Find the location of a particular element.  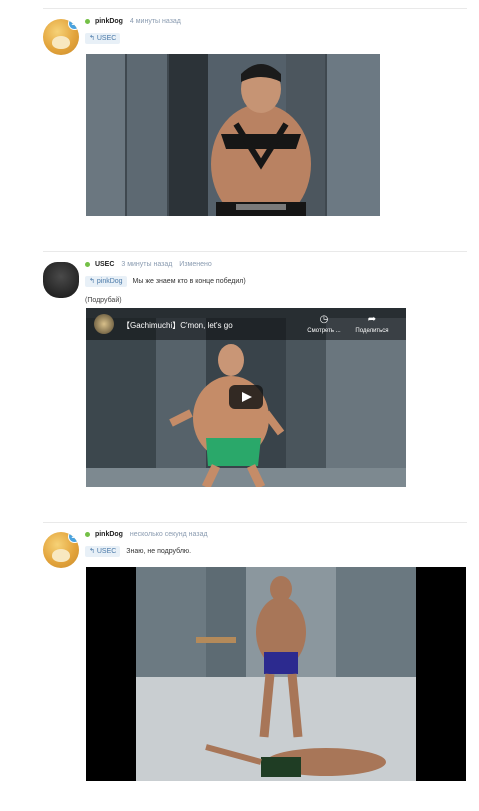

embedded-gif is located at coordinates (233, 135).